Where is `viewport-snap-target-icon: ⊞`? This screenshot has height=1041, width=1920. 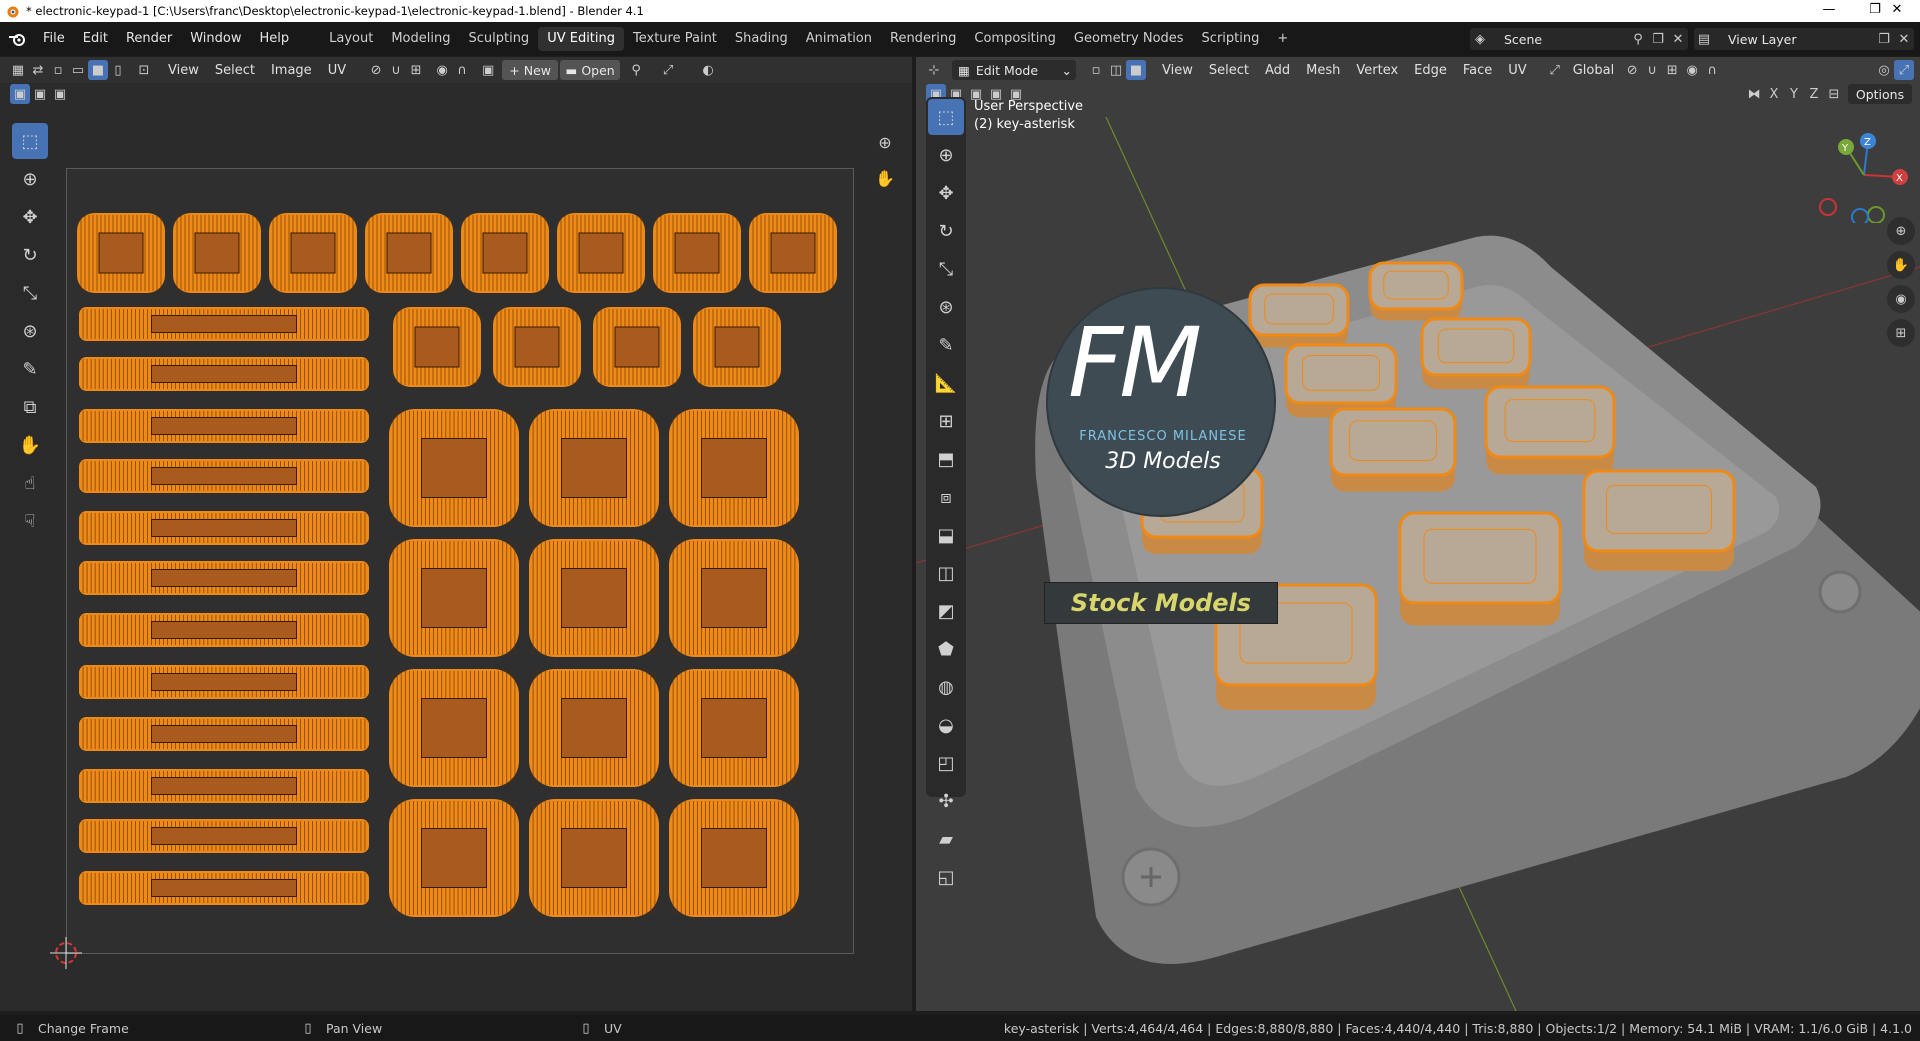 viewport-snap-target-icon: ⊞ is located at coordinates (1672, 70).